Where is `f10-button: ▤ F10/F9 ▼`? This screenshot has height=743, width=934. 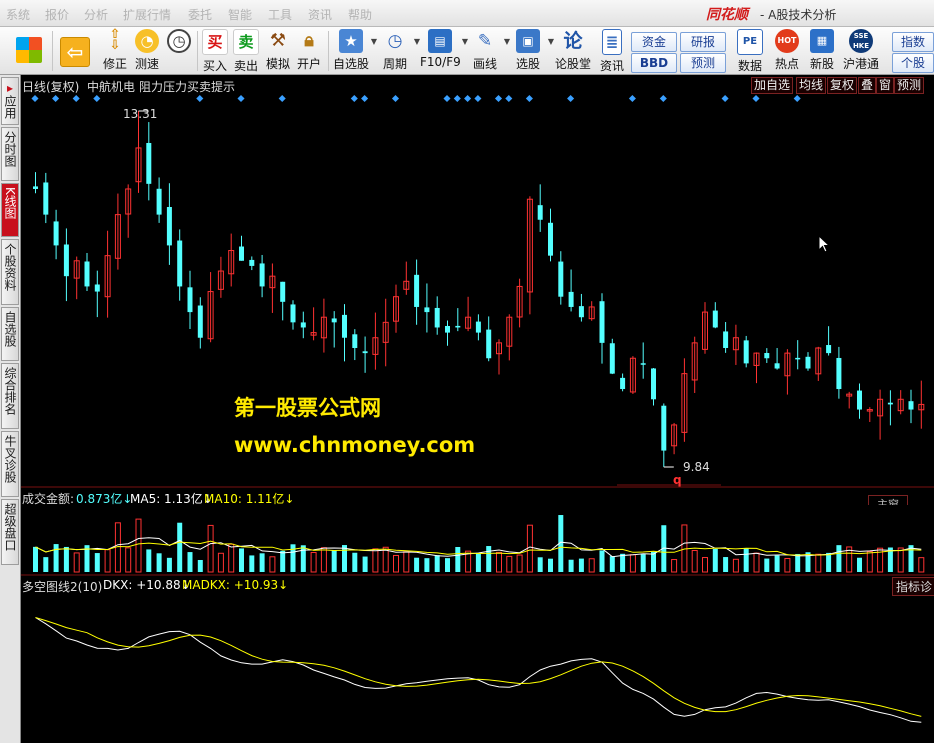 f10-button: ▤ F10/F9 ▼ is located at coordinates (444, 51).